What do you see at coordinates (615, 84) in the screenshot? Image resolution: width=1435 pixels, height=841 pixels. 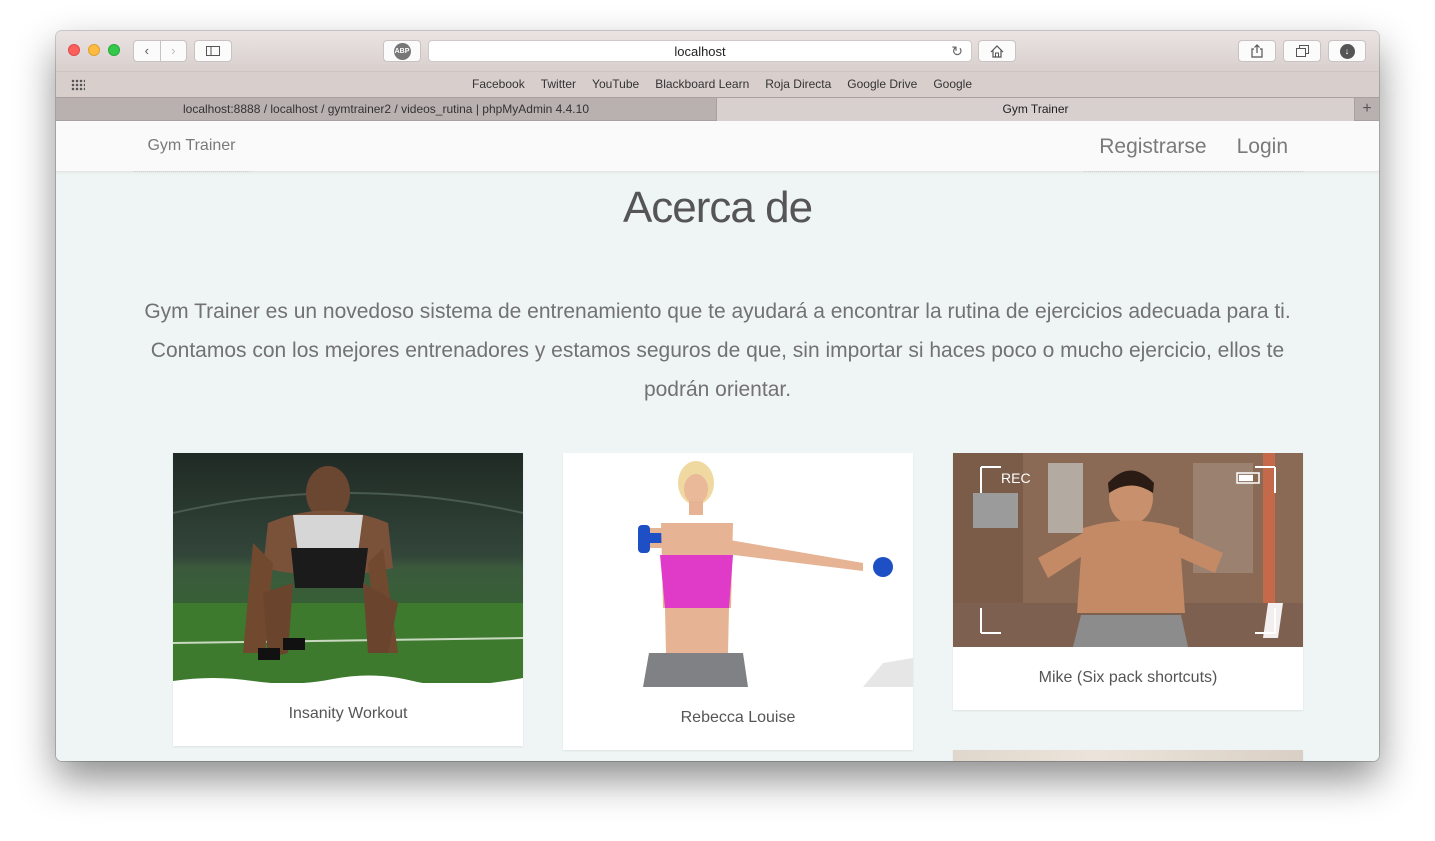 I see `bookmark-youtube: YouTube` at bounding box center [615, 84].